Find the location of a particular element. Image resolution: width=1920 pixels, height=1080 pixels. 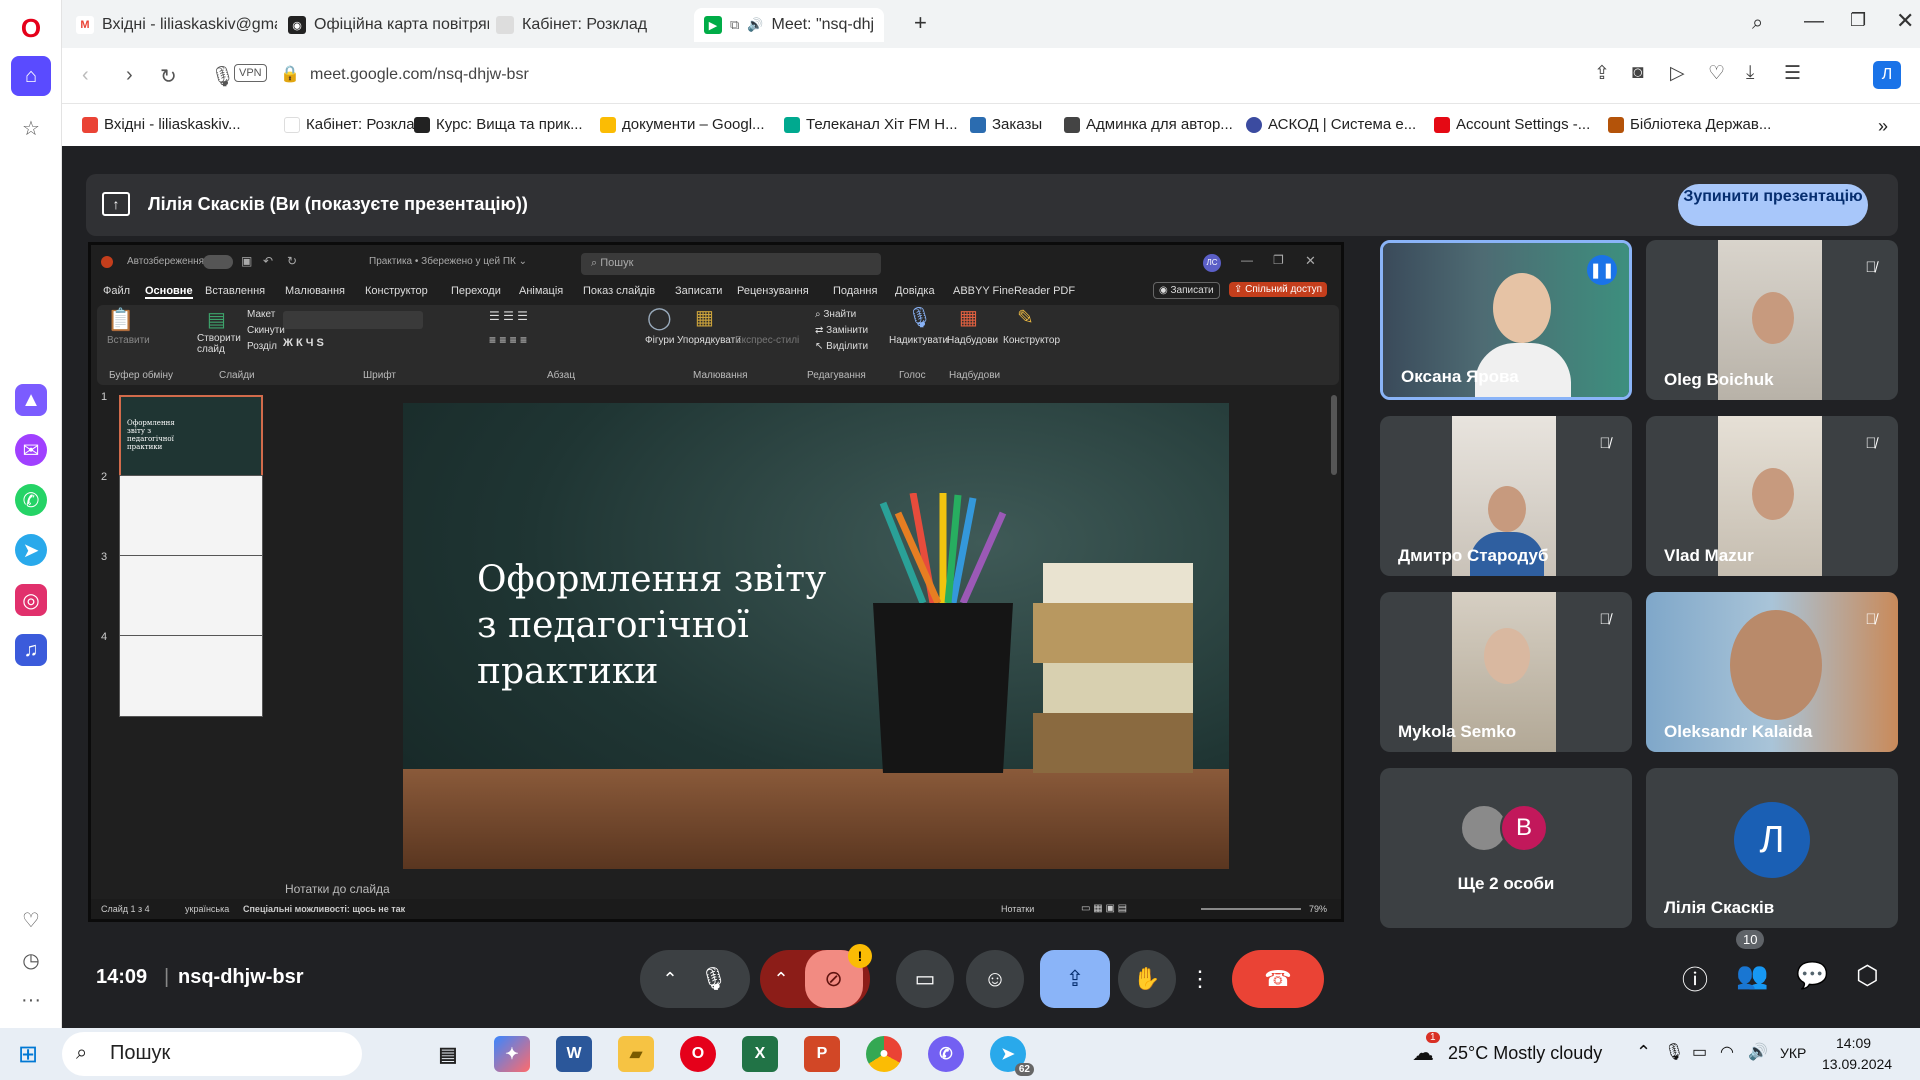

chrome-icon: ● is located at coordinates (884, 1054).